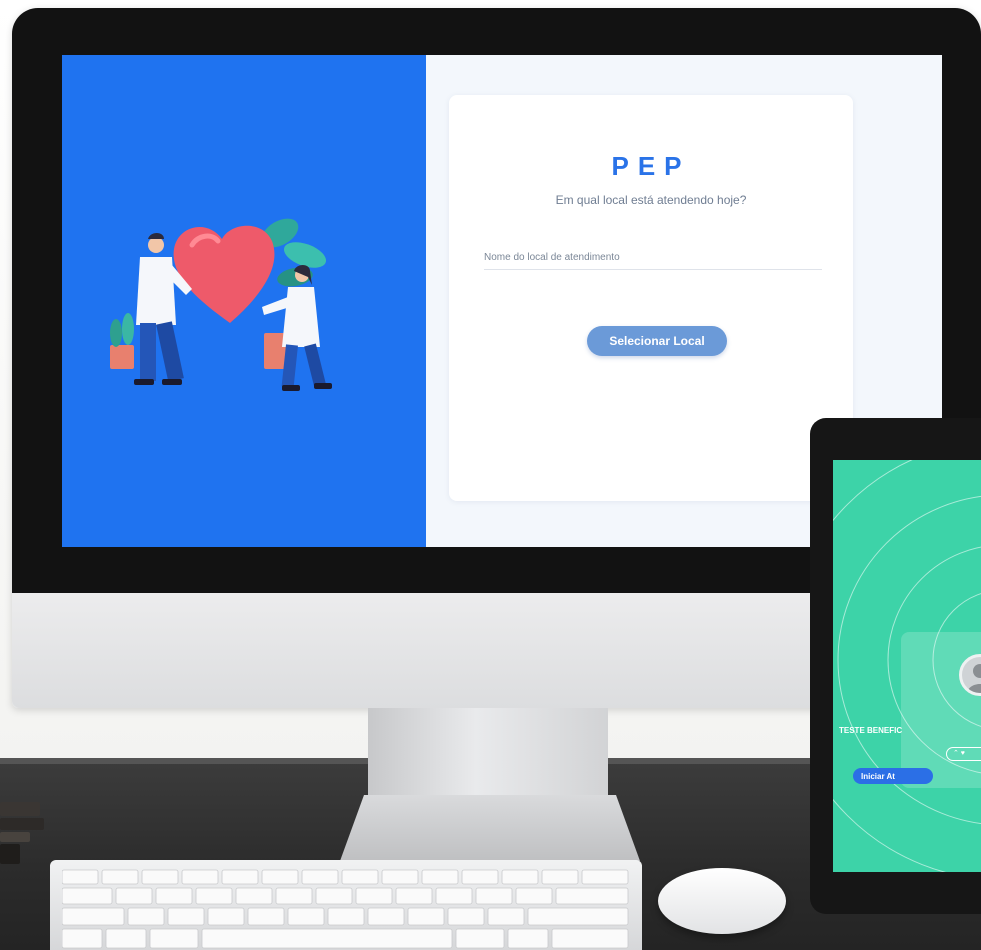 This screenshot has width=981, height=950. Describe the element at coordinates (963, 754) in the screenshot. I see `status-pill: ⌃ ♥` at that location.